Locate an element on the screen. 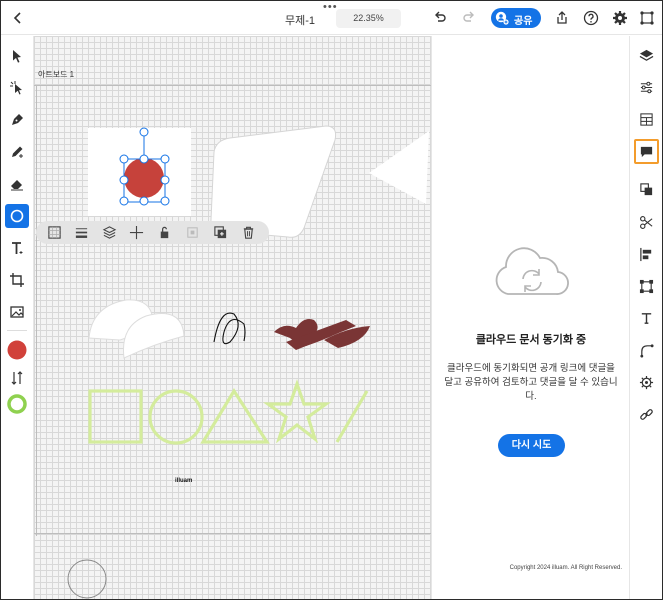 This screenshot has height=600, width=663. green-line is located at coordinates (352, 416).